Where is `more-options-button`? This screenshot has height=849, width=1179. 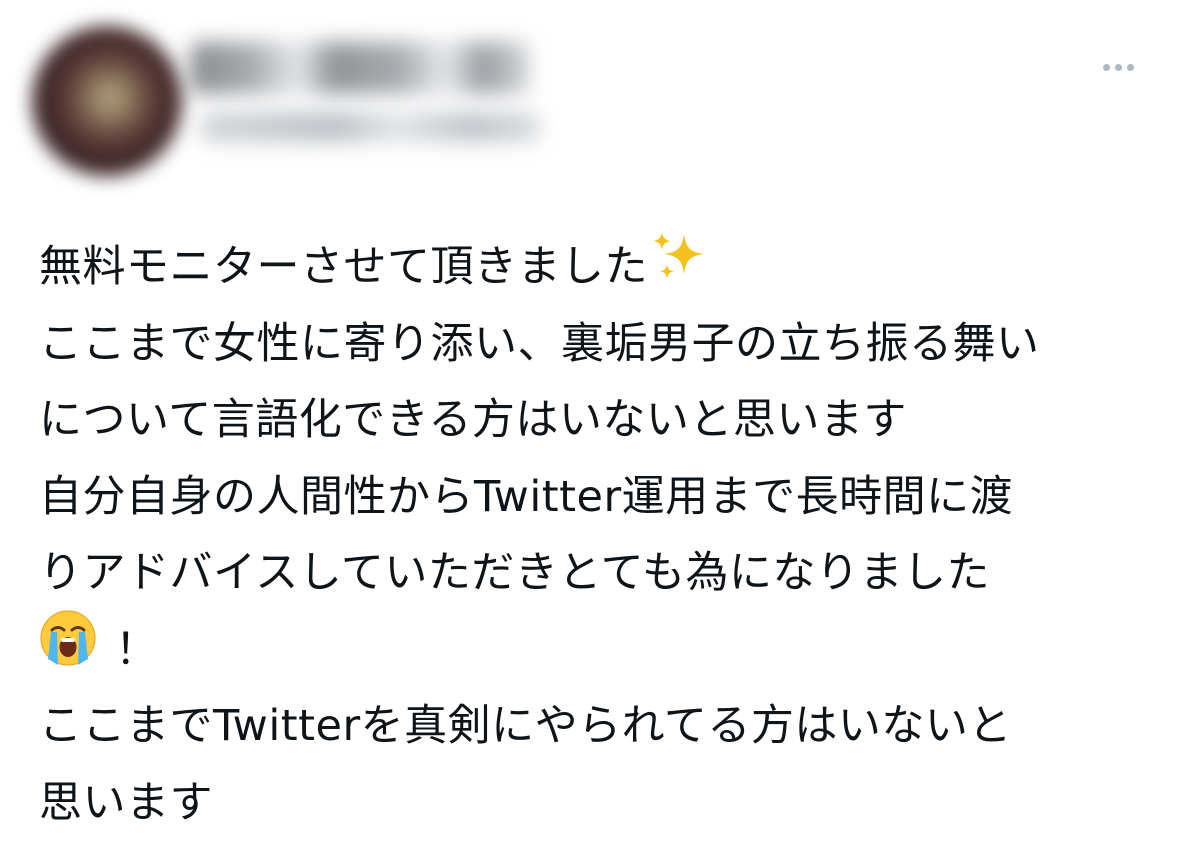
more-options-button is located at coordinates (1118, 67).